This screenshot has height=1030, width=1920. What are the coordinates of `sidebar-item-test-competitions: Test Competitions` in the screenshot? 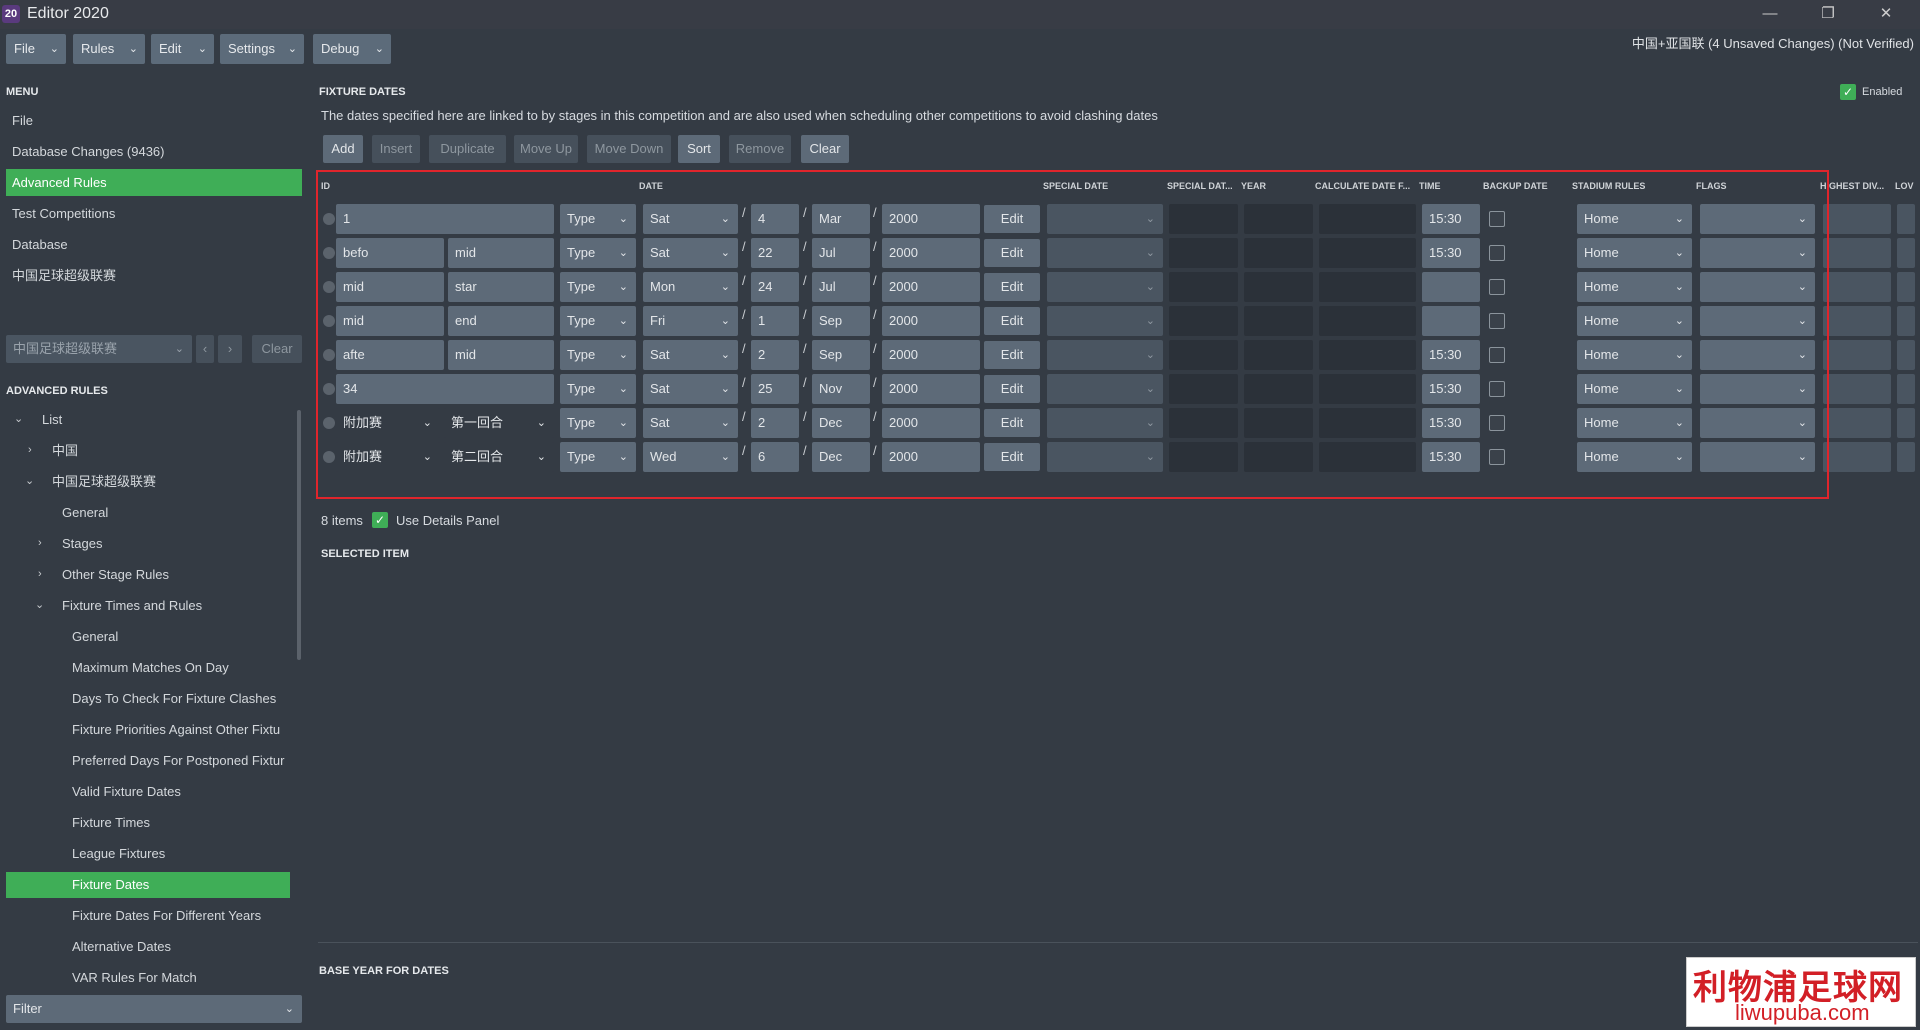 It's located at (154, 213).